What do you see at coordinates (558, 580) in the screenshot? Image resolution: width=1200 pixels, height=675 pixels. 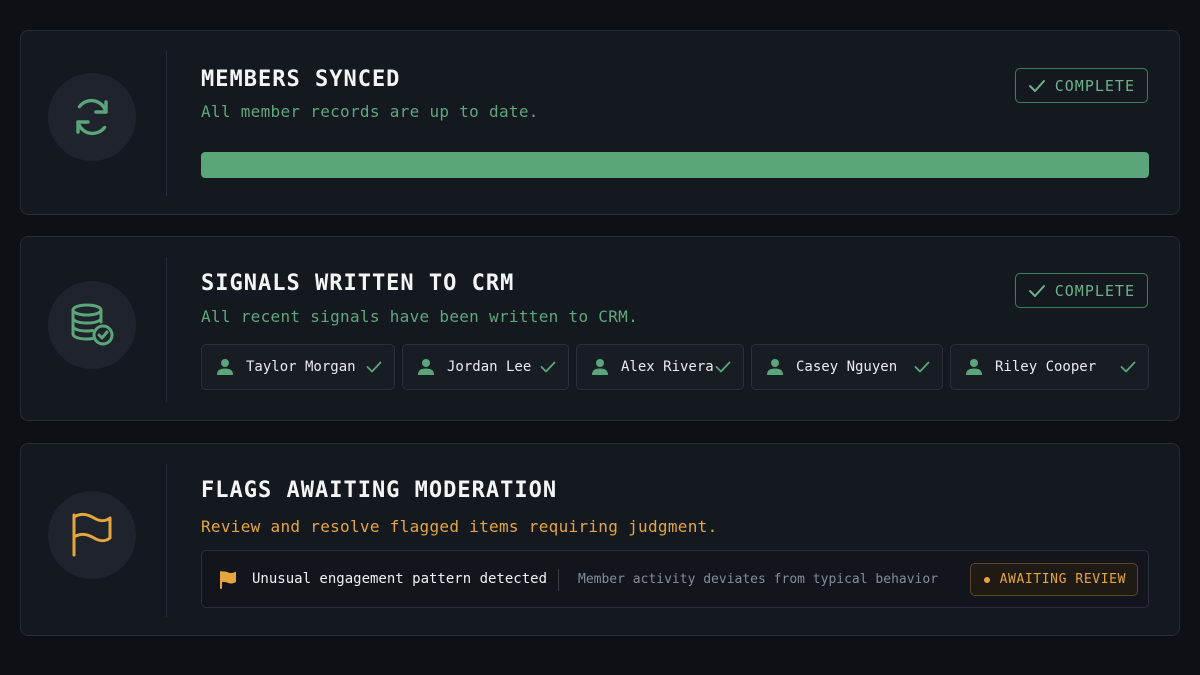 I see `flag-item-separator` at bounding box center [558, 580].